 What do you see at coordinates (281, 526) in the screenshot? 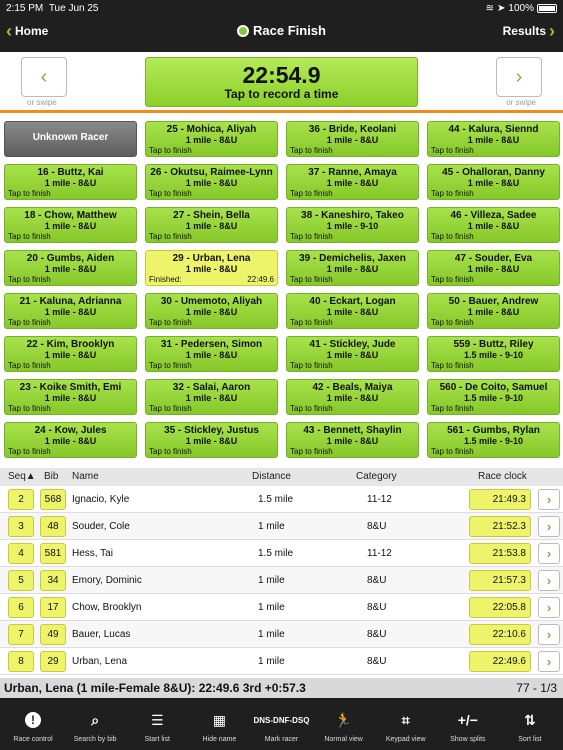
I see `table-row: 3 48 Souder, Cole 1 mile 8&U 21:52.3 ›` at bounding box center [281, 526].